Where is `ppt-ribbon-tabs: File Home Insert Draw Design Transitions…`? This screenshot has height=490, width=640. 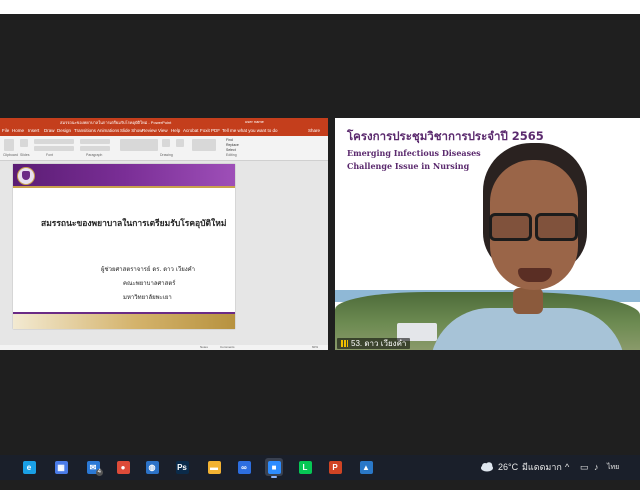 ppt-ribbon-tabs: File Home Insert Draw Design Transitions… is located at coordinates (164, 131).